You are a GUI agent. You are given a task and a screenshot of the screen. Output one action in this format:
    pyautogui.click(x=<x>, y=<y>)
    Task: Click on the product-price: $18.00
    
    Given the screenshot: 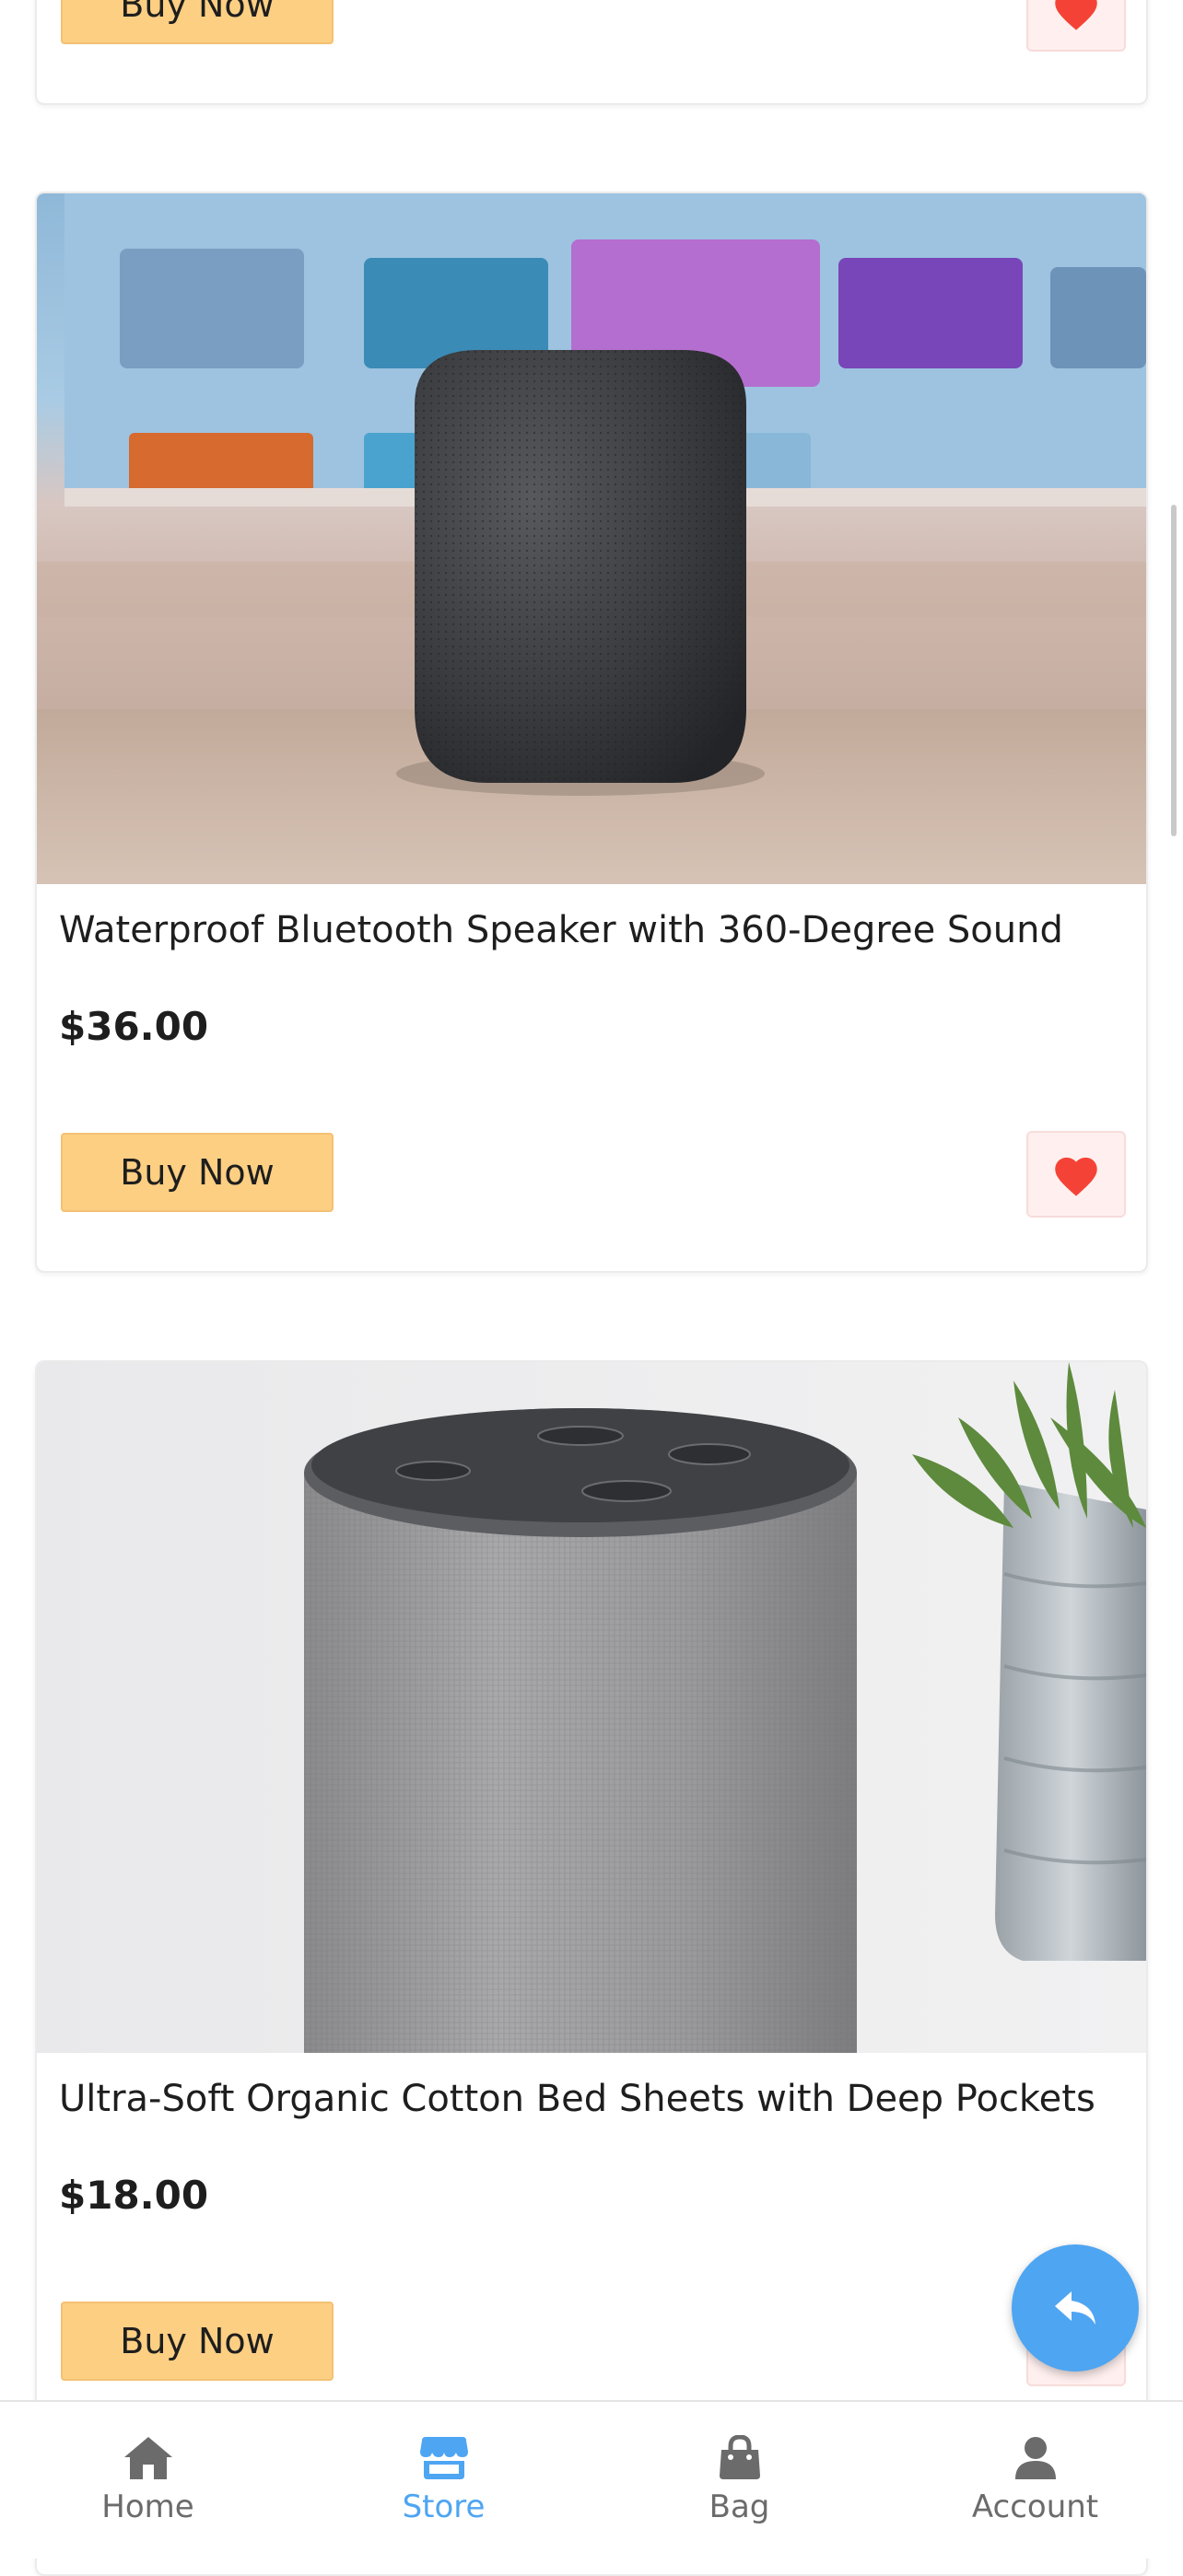 What is the action you would take?
    pyautogui.click(x=134, y=2195)
    